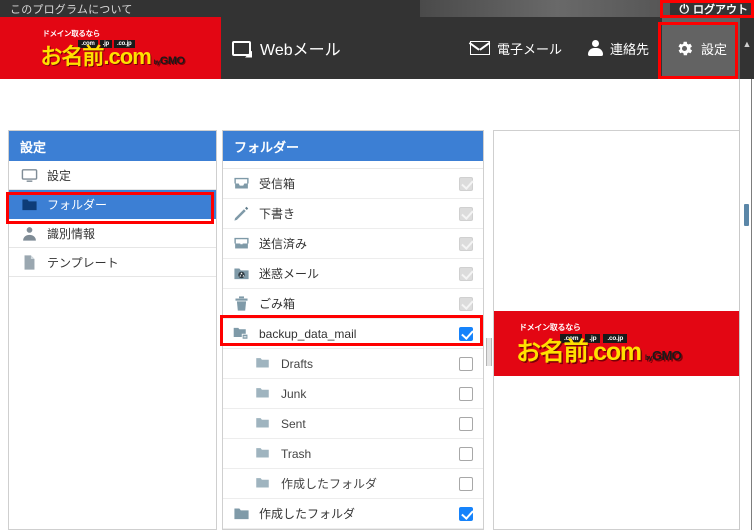 Image resolution: width=754 pixels, height=530 pixels. What do you see at coordinates (466, 453) in the screenshot?
I see `folder-row-trash-sub-checkbox` at bounding box center [466, 453].